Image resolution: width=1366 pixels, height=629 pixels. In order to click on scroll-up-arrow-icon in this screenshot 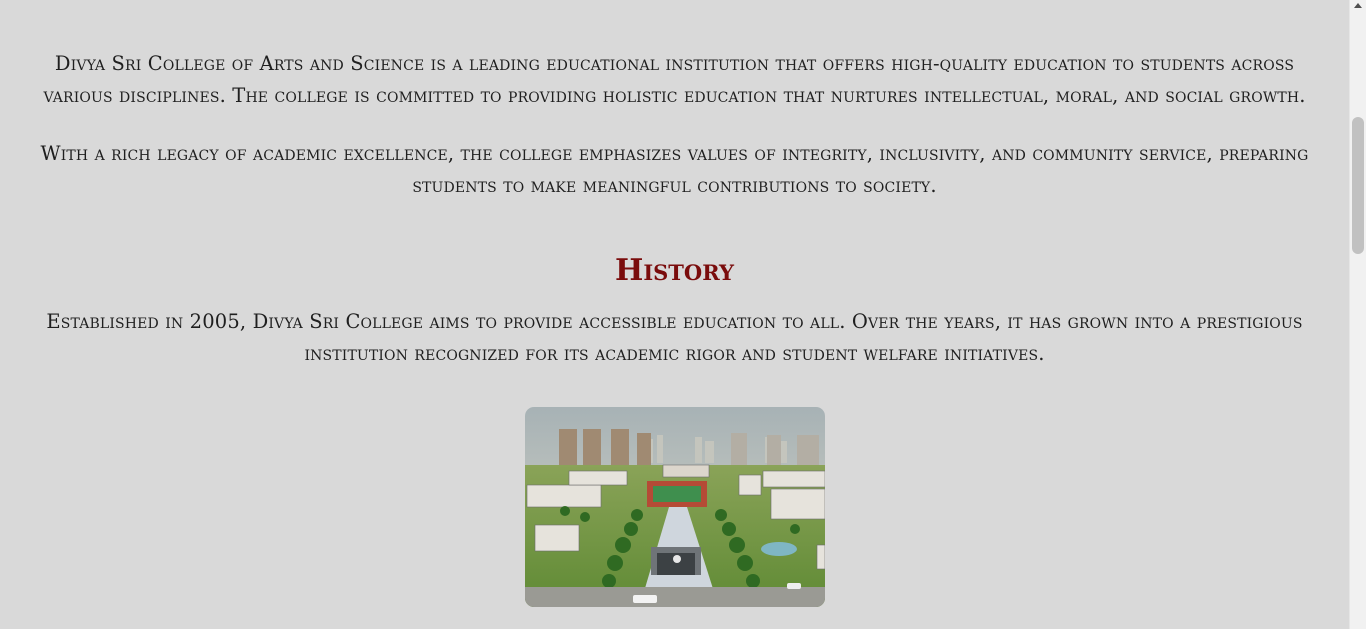, I will do `click(1358, 5)`.